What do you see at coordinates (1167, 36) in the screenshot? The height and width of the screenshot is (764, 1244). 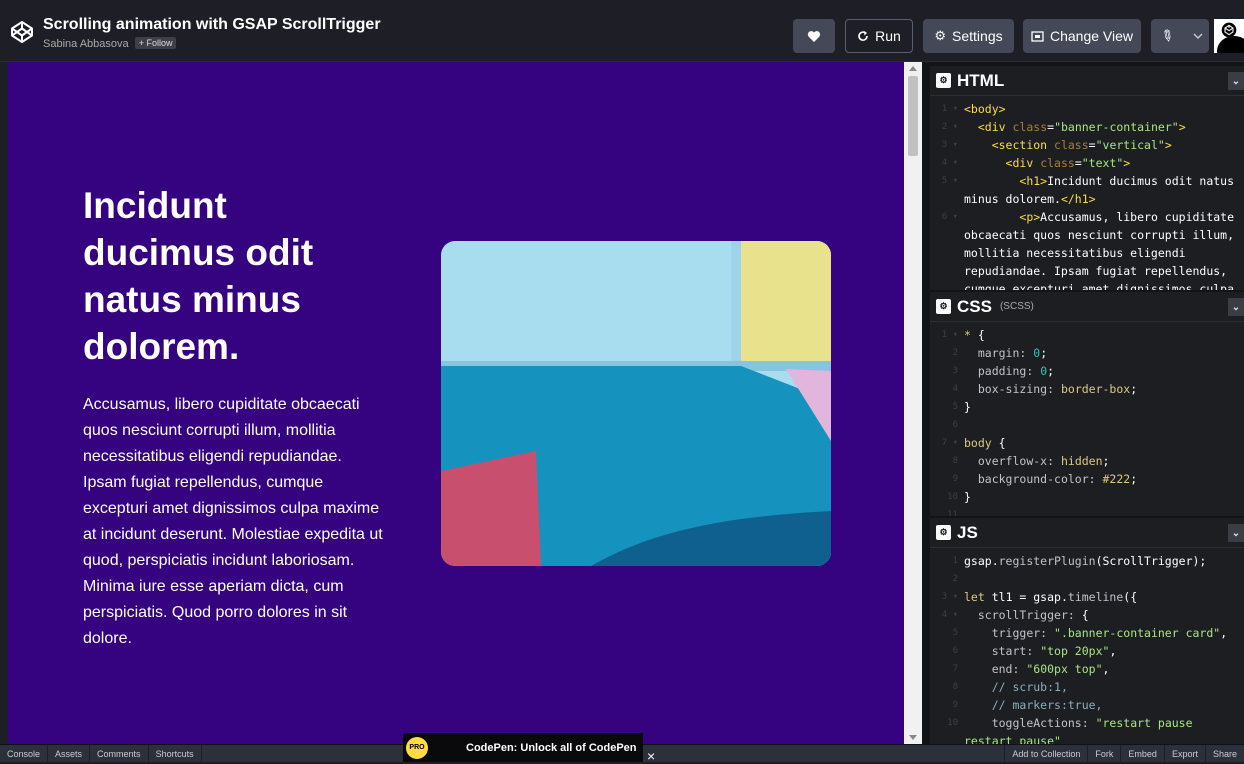 I see `pin-icon: ✎` at bounding box center [1167, 36].